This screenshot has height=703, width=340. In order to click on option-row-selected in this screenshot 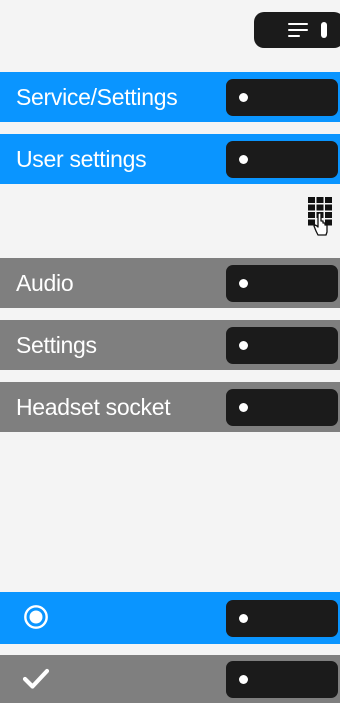, I will do `click(170, 618)`.